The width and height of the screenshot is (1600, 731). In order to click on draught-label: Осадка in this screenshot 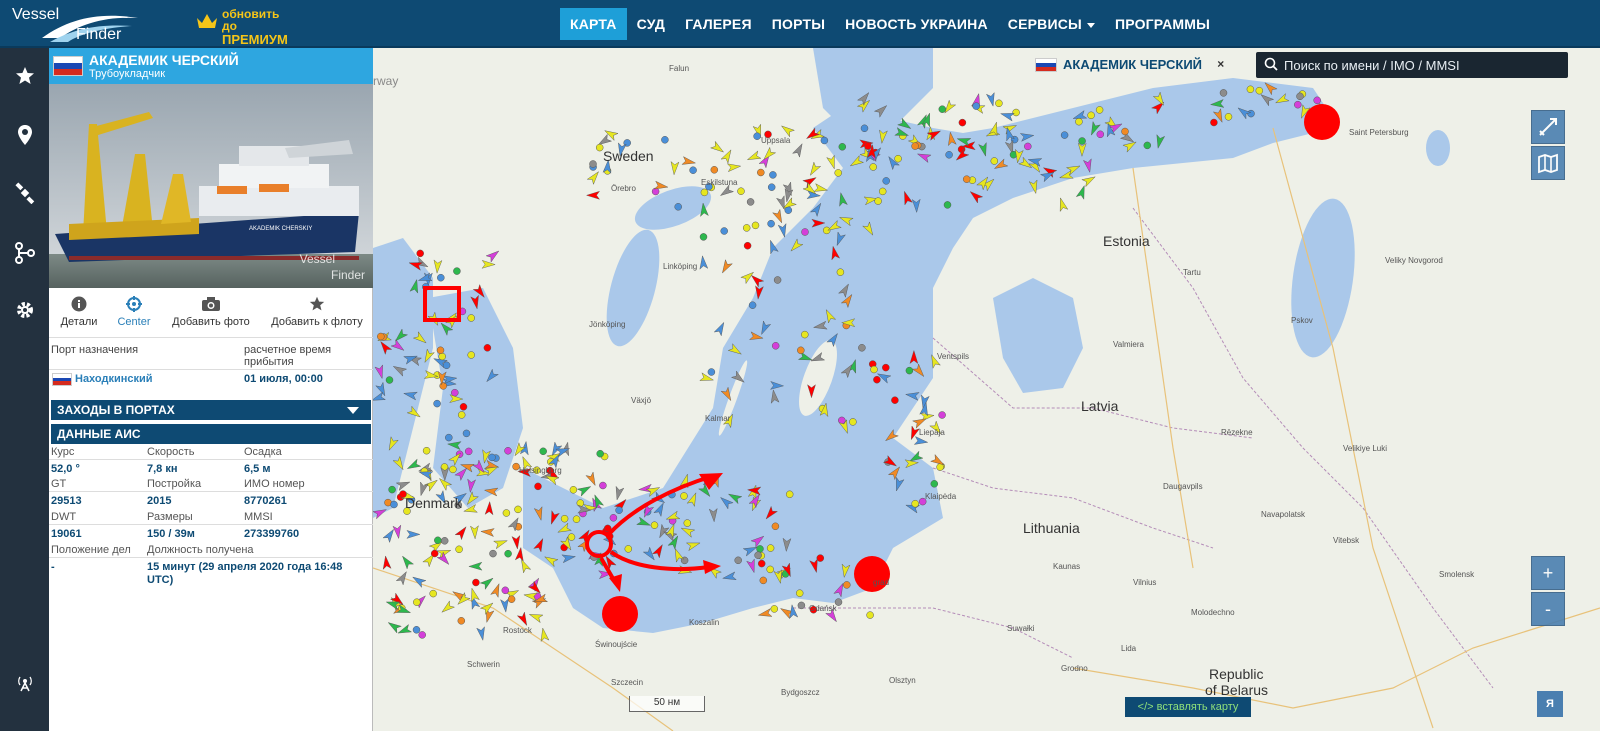, I will do `click(263, 452)`.